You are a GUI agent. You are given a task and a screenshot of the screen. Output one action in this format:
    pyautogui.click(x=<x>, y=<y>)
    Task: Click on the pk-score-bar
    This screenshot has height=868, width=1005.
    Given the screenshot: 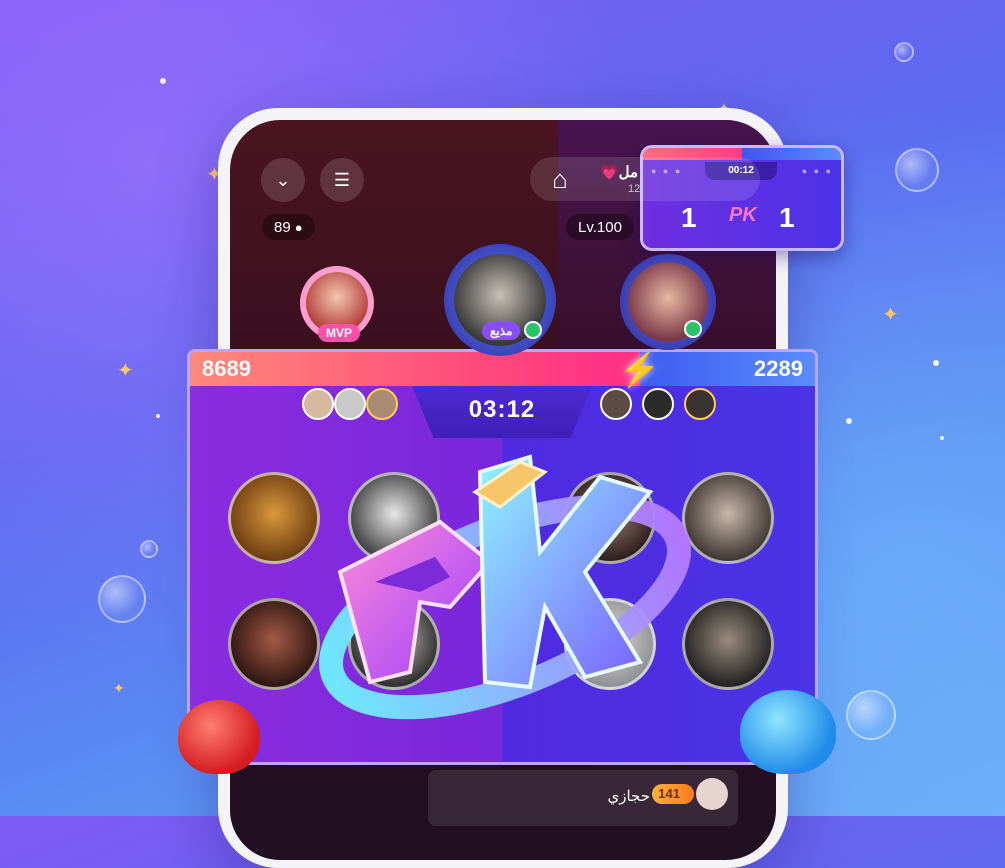 What is the action you would take?
    pyautogui.click(x=502, y=369)
    